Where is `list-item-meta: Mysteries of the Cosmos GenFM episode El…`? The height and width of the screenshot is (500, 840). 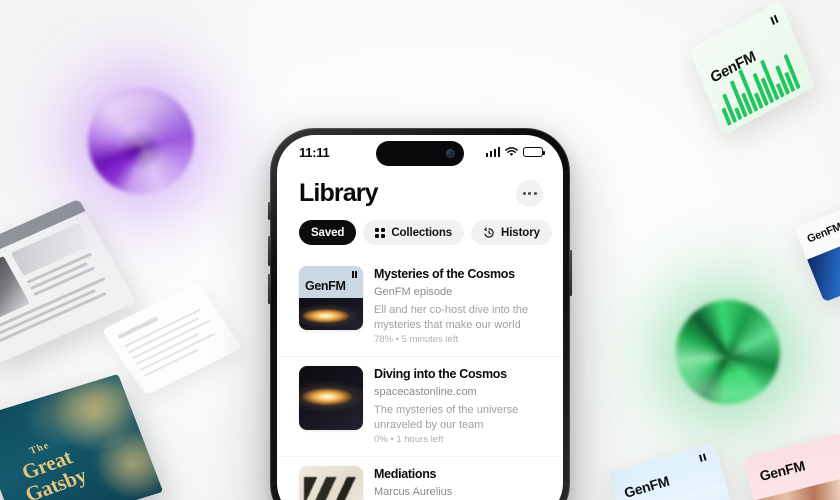
list-item-meta: Mysteries of the Cosmos GenFM episode El… is located at coordinates (458, 305).